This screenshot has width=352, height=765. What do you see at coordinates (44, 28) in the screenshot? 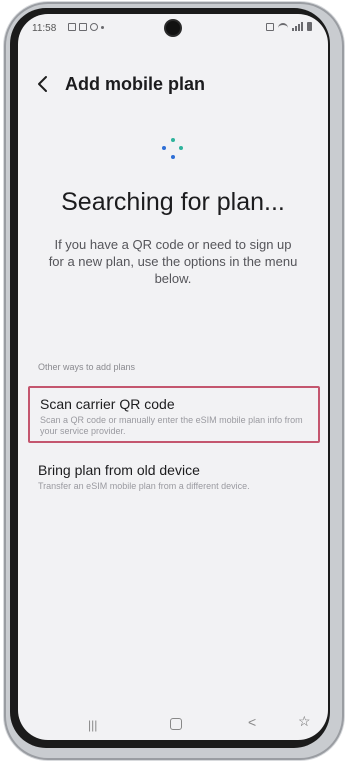
I see `status-time: 11:58` at bounding box center [44, 28].